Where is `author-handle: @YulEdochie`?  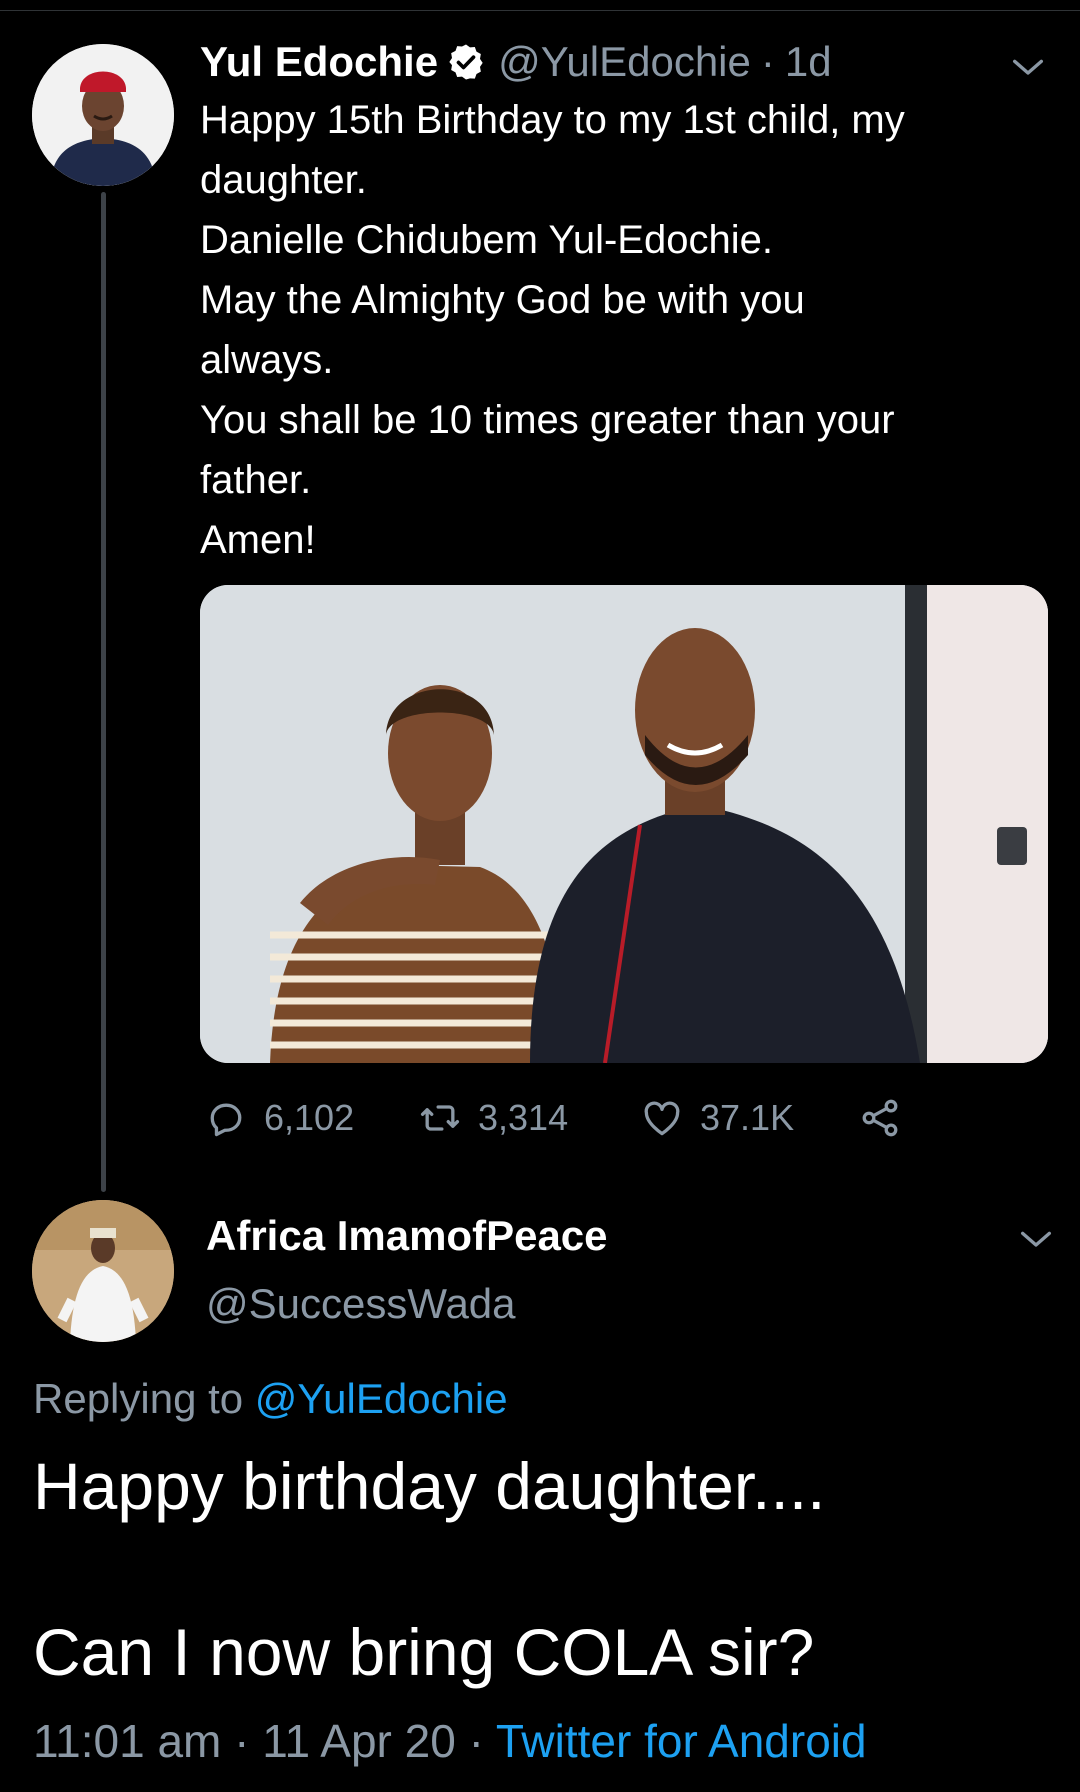 author-handle: @YulEdochie is located at coordinates (624, 62).